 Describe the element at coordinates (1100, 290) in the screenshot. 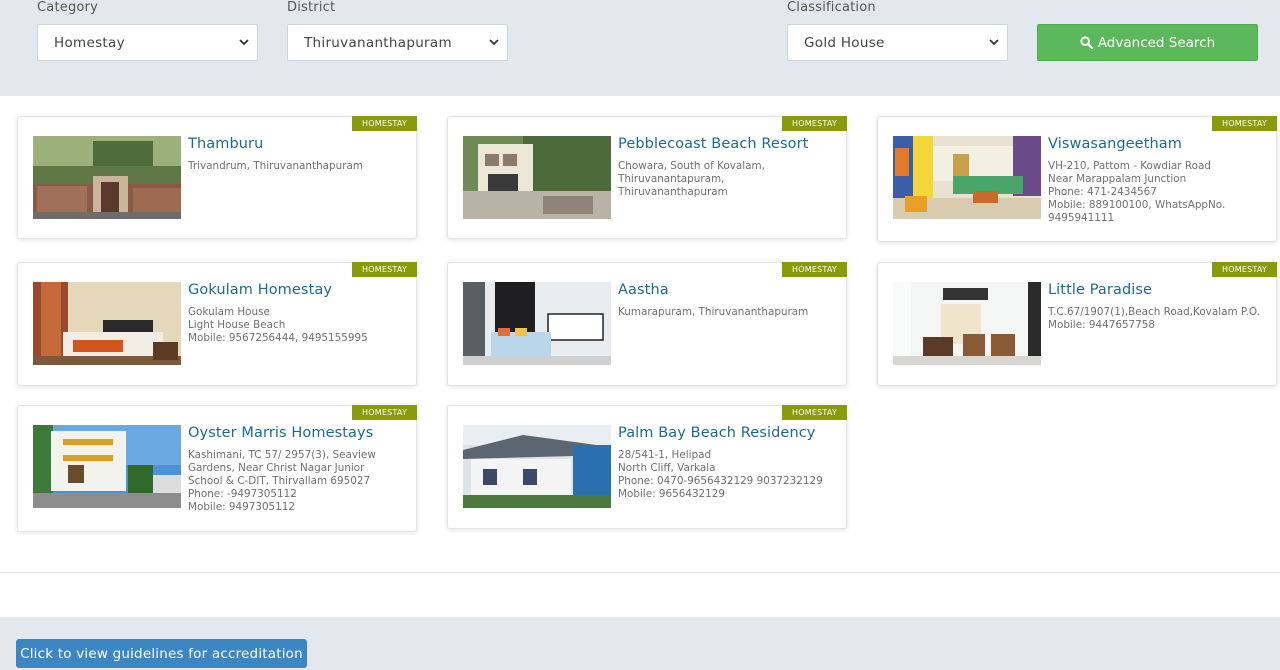

I see `listing-title: Little Paradise` at that location.